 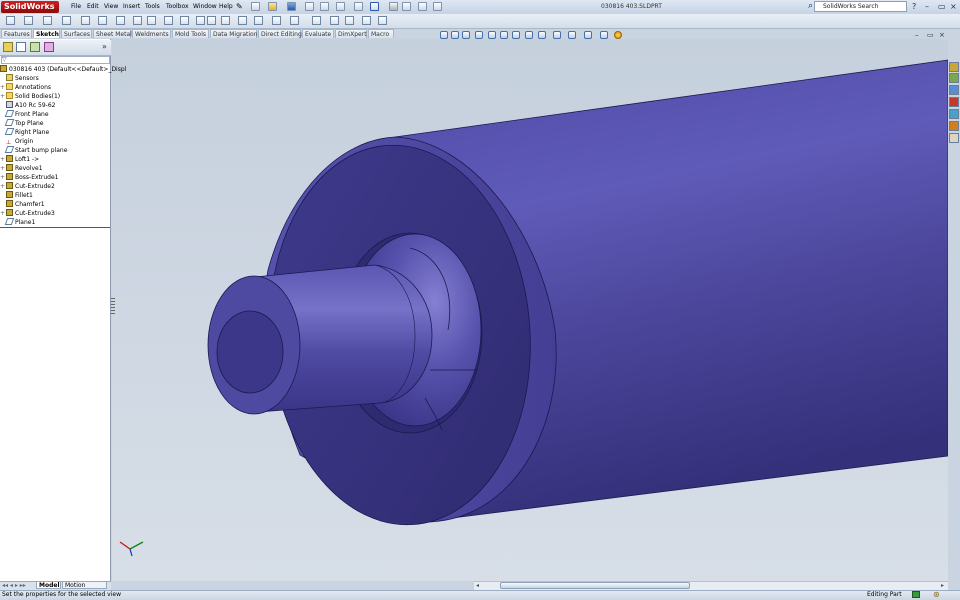 I want to click on line-icon, so click(x=47, y=20).